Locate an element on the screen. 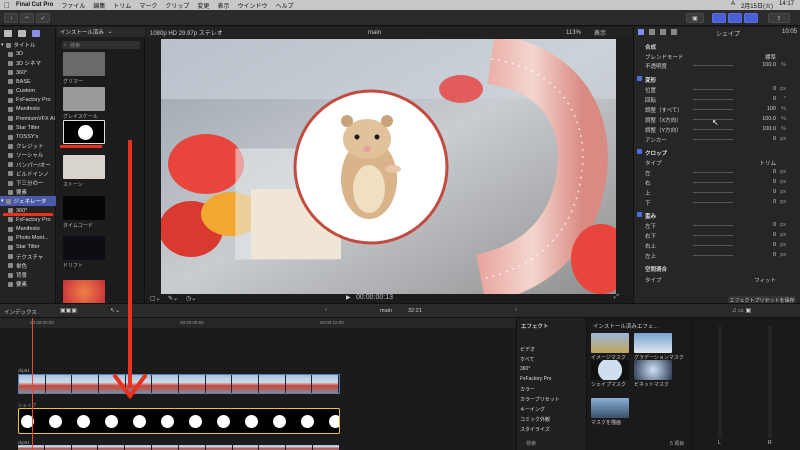 The width and height of the screenshot is (800, 450). inspector-section: クロップ is located at coordinates (716, 152).